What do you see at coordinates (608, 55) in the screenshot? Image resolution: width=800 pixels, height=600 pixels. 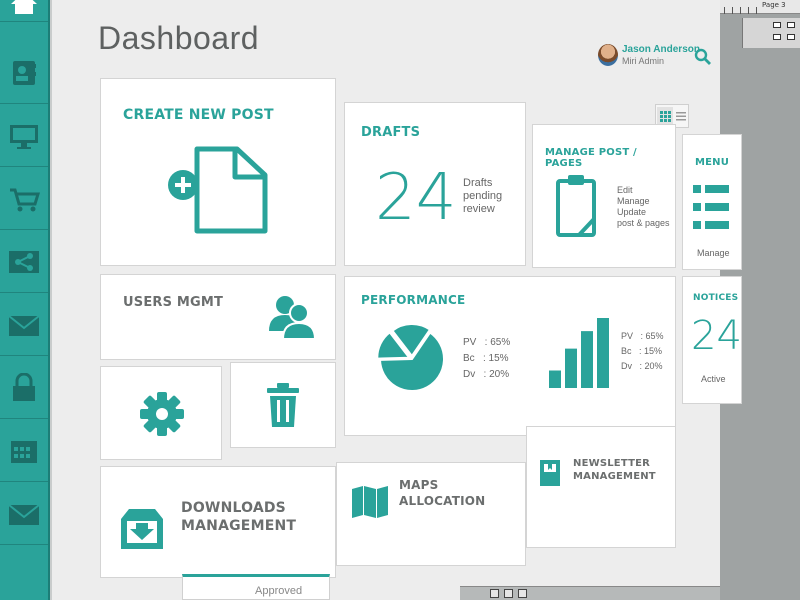 I see `avatar` at bounding box center [608, 55].